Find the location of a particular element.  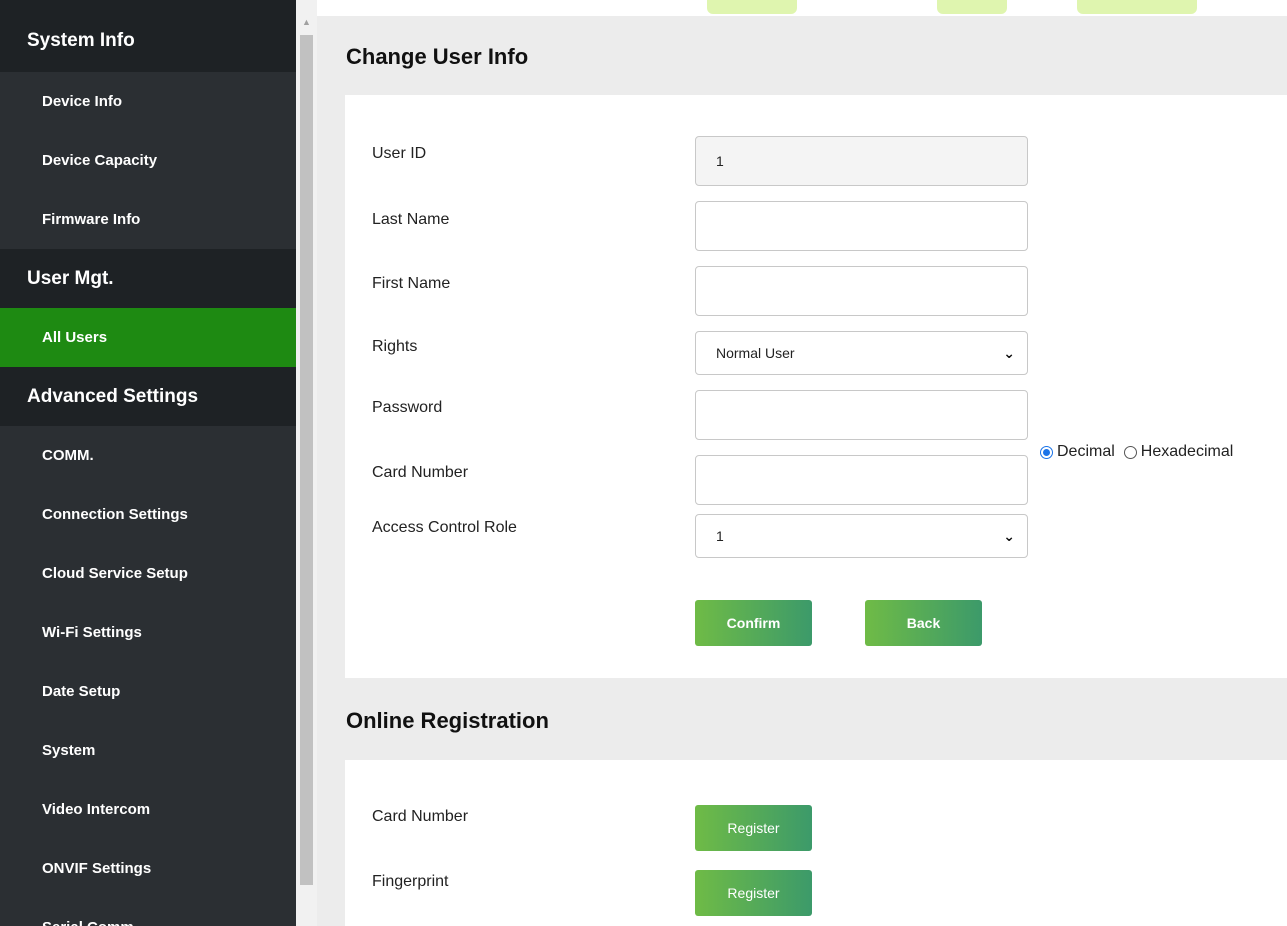

rights-selected-value: Normal User is located at coordinates (755, 353).